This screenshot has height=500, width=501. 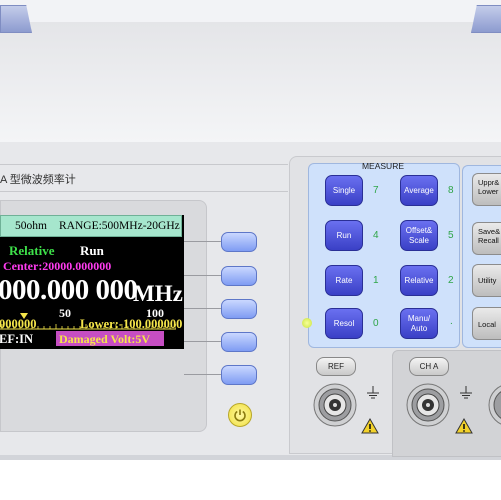 What do you see at coordinates (336, 366) in the screenshot?
I see `ref-label: REF` at bounding box center [336, 366].